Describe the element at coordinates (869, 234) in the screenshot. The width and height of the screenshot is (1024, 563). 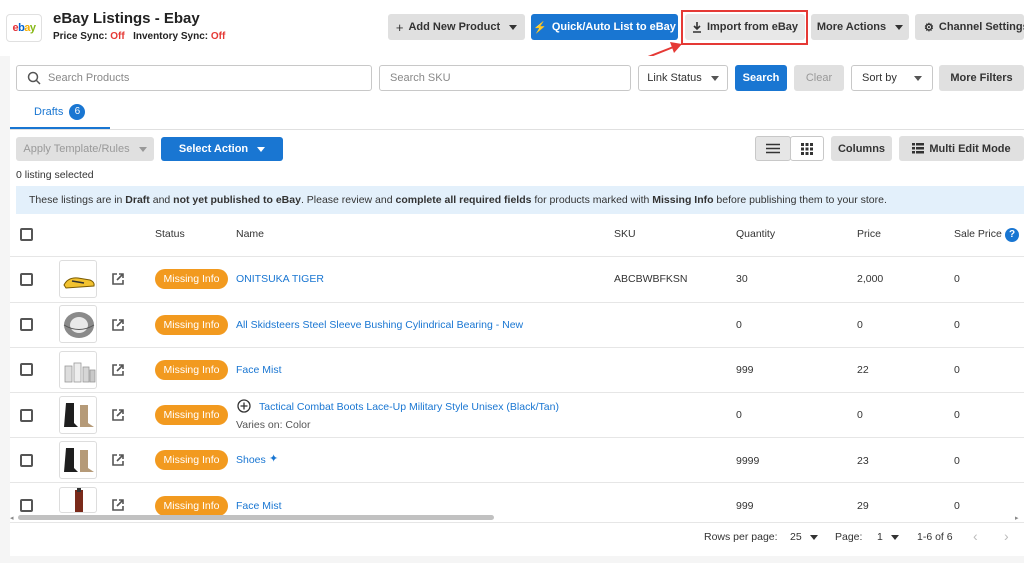
I see `column-header-price: Price` at that location.